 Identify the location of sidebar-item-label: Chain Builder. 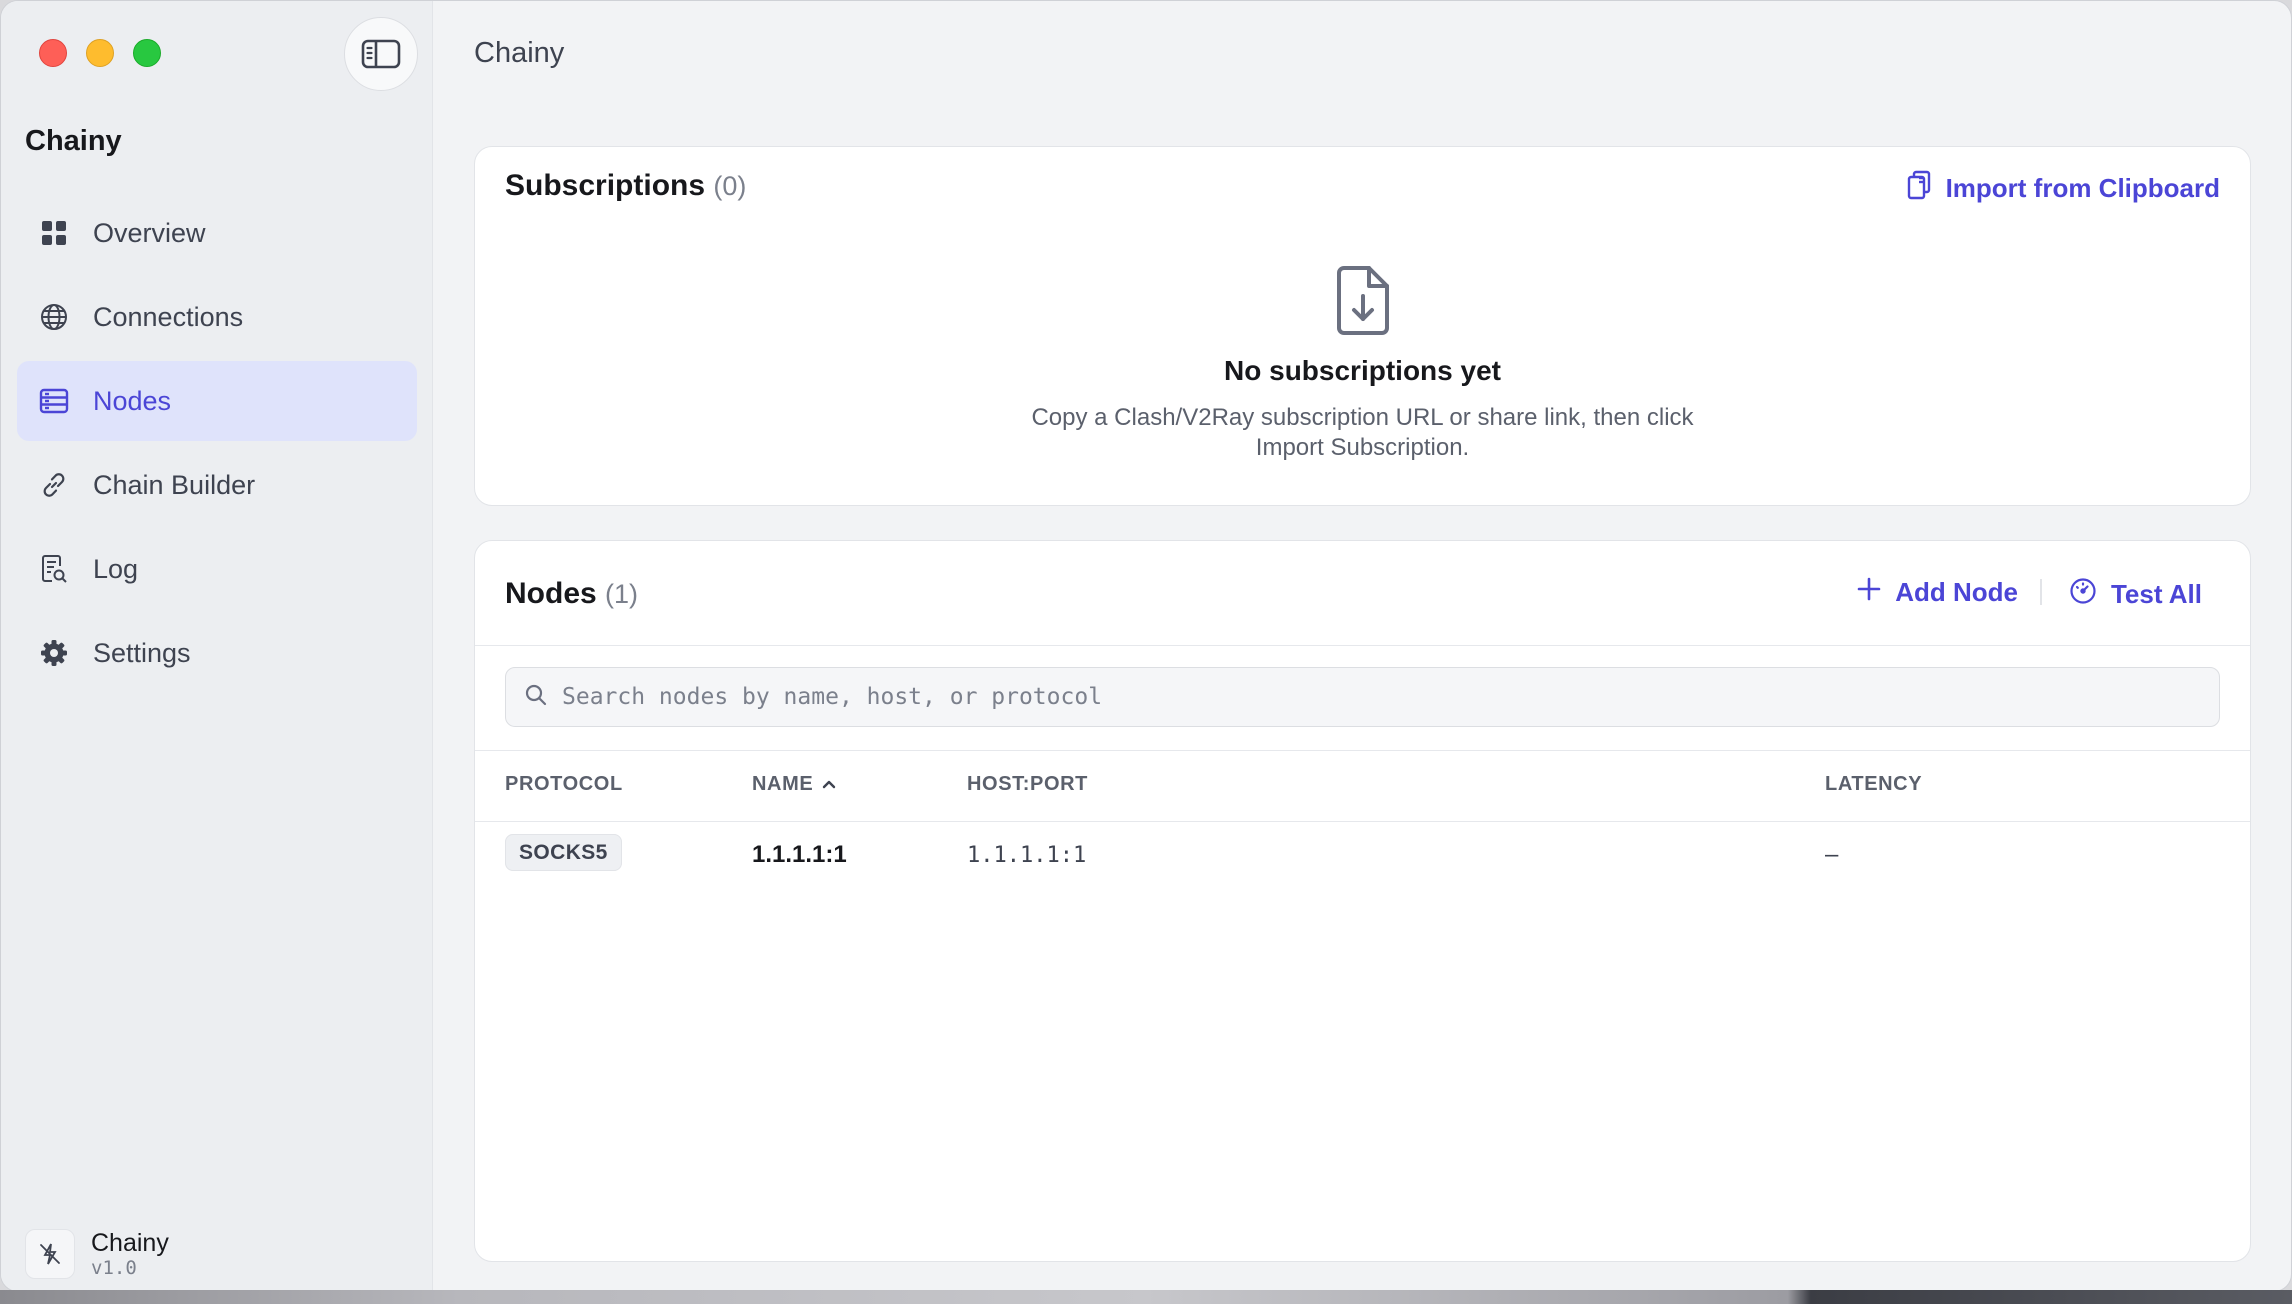
(174, 484).